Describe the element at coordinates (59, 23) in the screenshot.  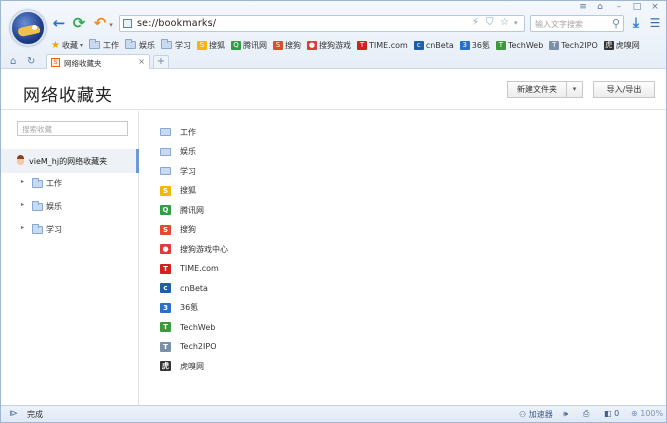
I see `back-button: ←` at that location.